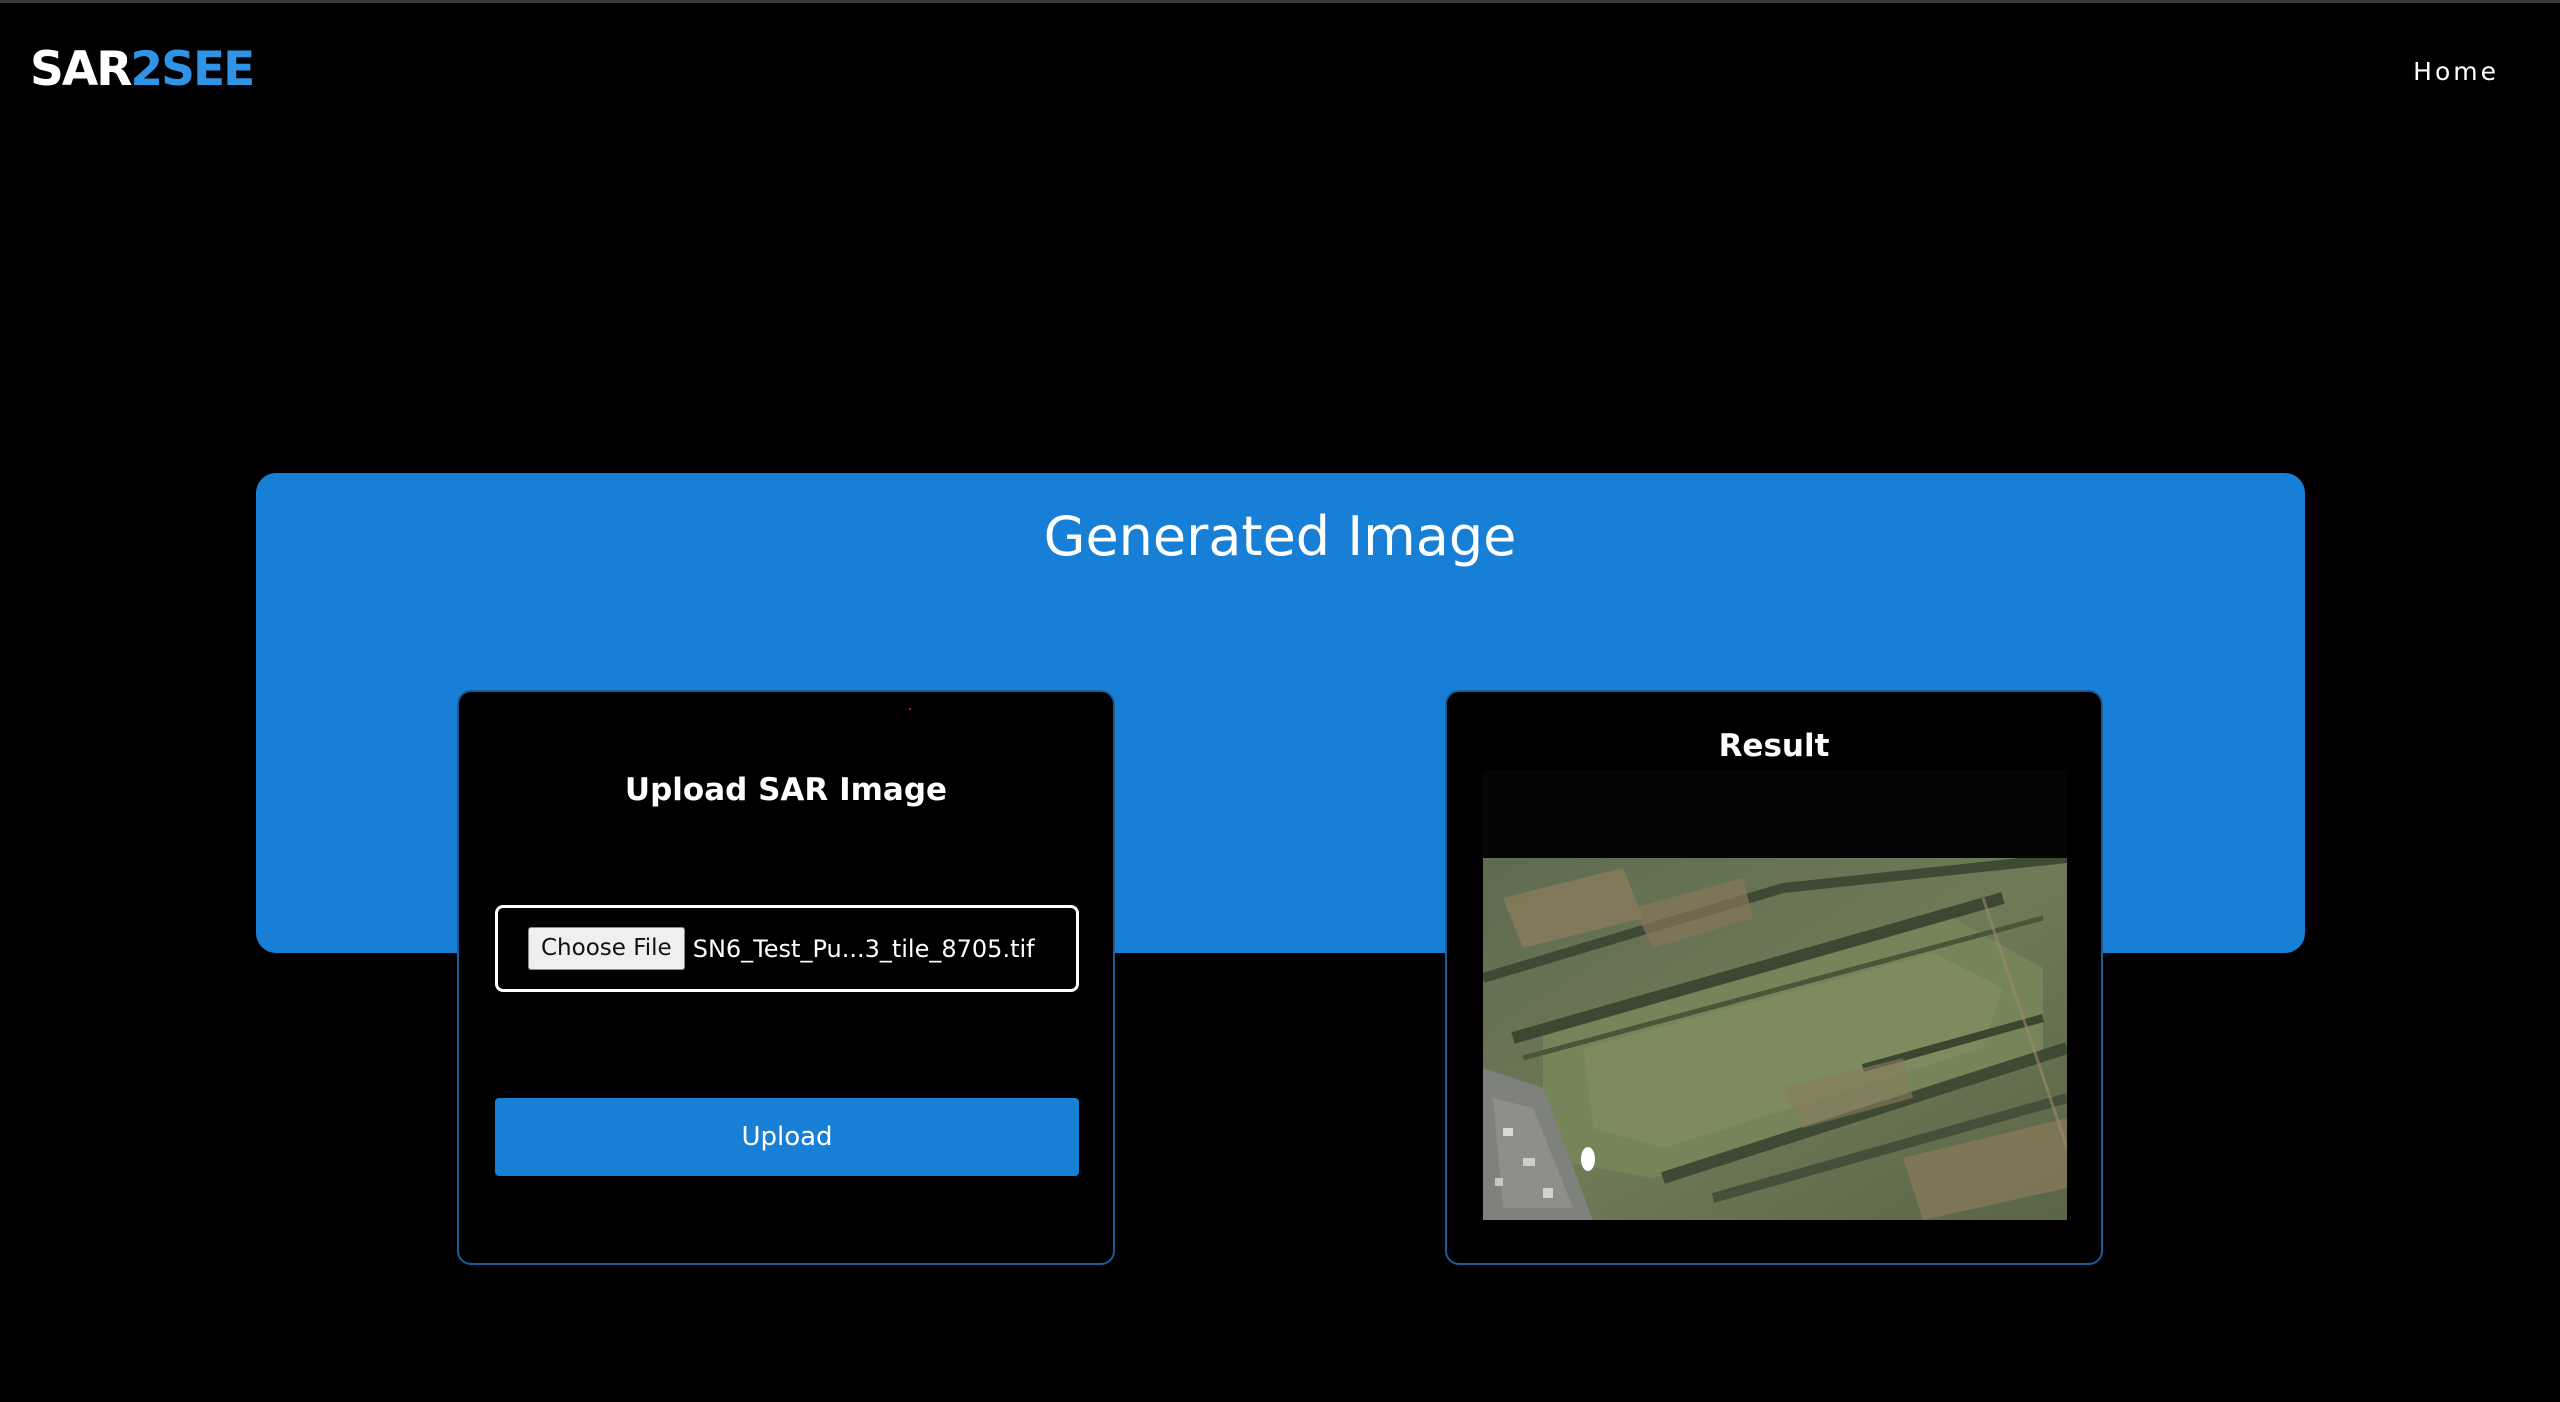 This screenshot has width=2560, height=1402. I want to click on result-card-title: Result, so click(1774, 746).